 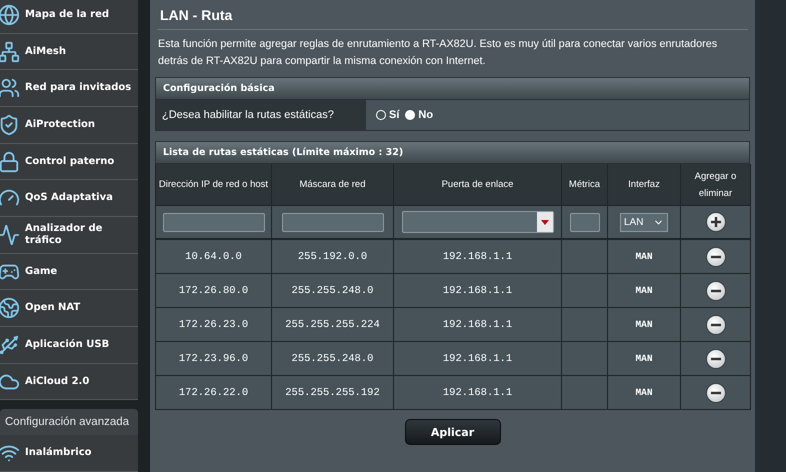 I want to click on gateway-combo-field, so click(x=478, y=222).